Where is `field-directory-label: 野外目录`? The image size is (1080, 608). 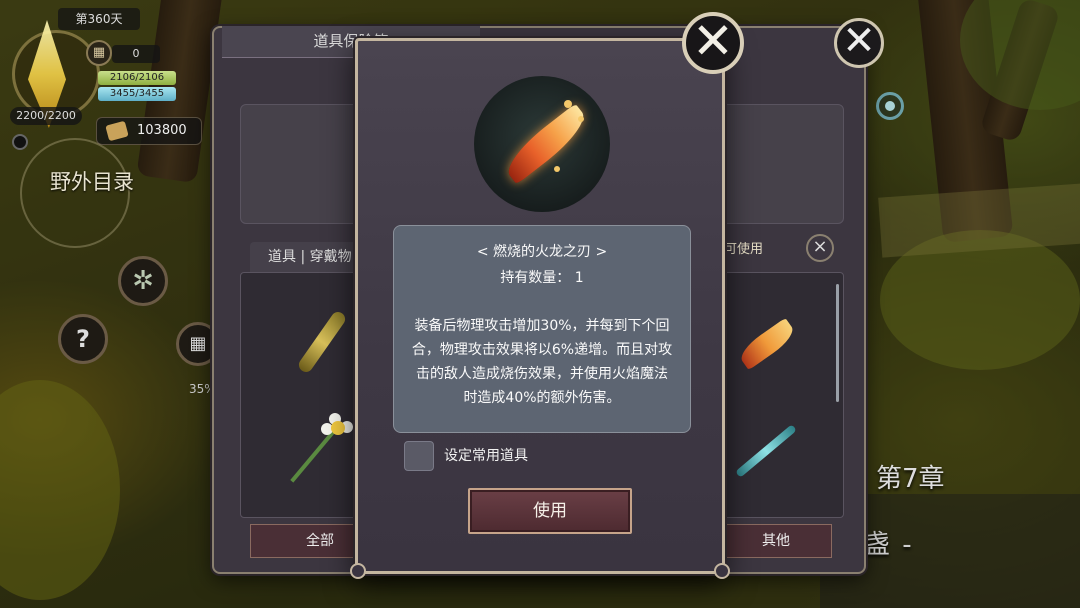
field-directory-label: 野外目录 is located at coordinates (92, 181).